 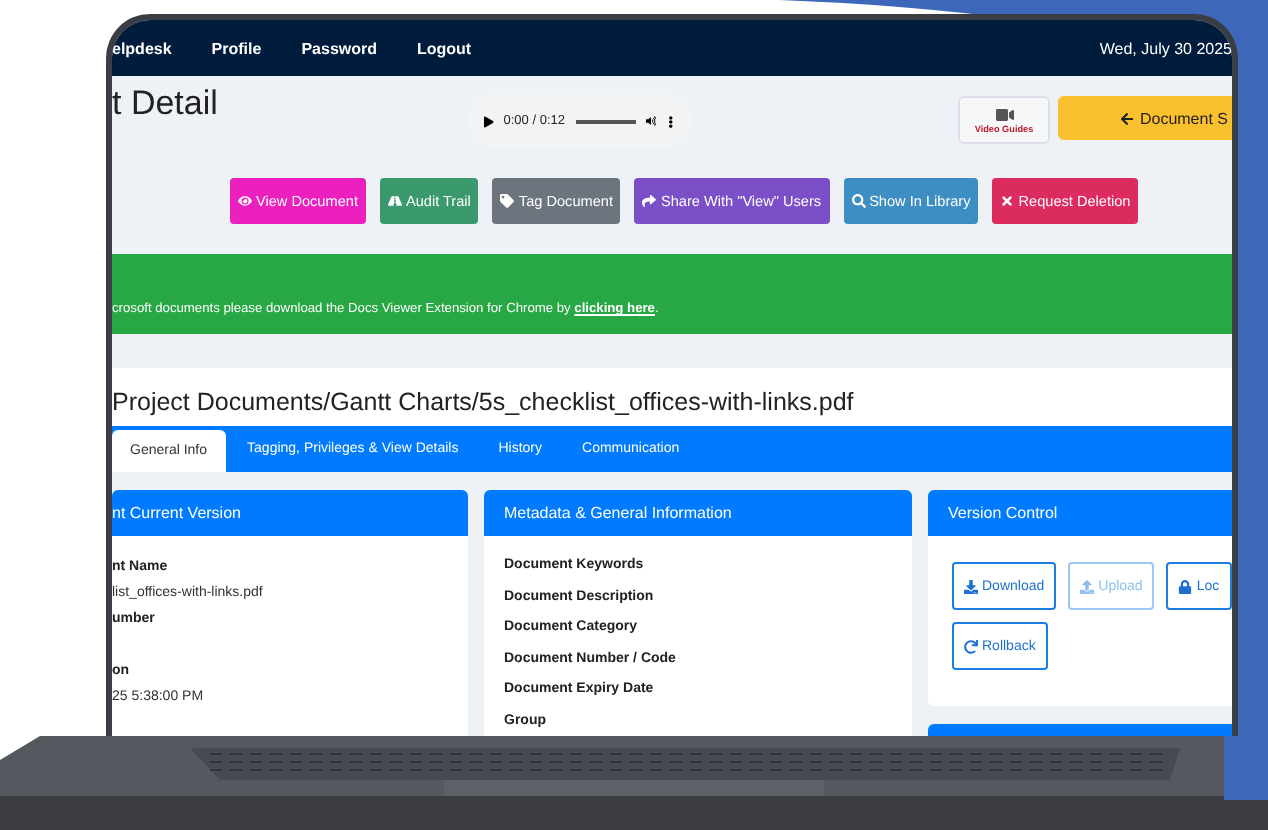 I want to click on page-title: t Detail, so click(x=166, y=104).